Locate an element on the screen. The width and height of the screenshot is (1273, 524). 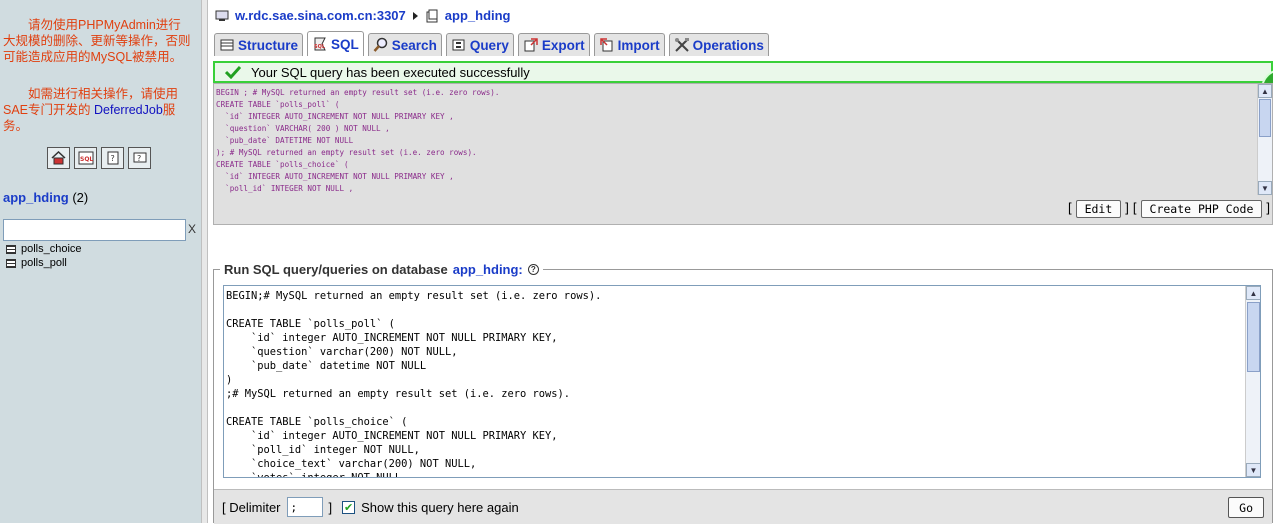
table-count: (2) is located at coordinates (80, 197).